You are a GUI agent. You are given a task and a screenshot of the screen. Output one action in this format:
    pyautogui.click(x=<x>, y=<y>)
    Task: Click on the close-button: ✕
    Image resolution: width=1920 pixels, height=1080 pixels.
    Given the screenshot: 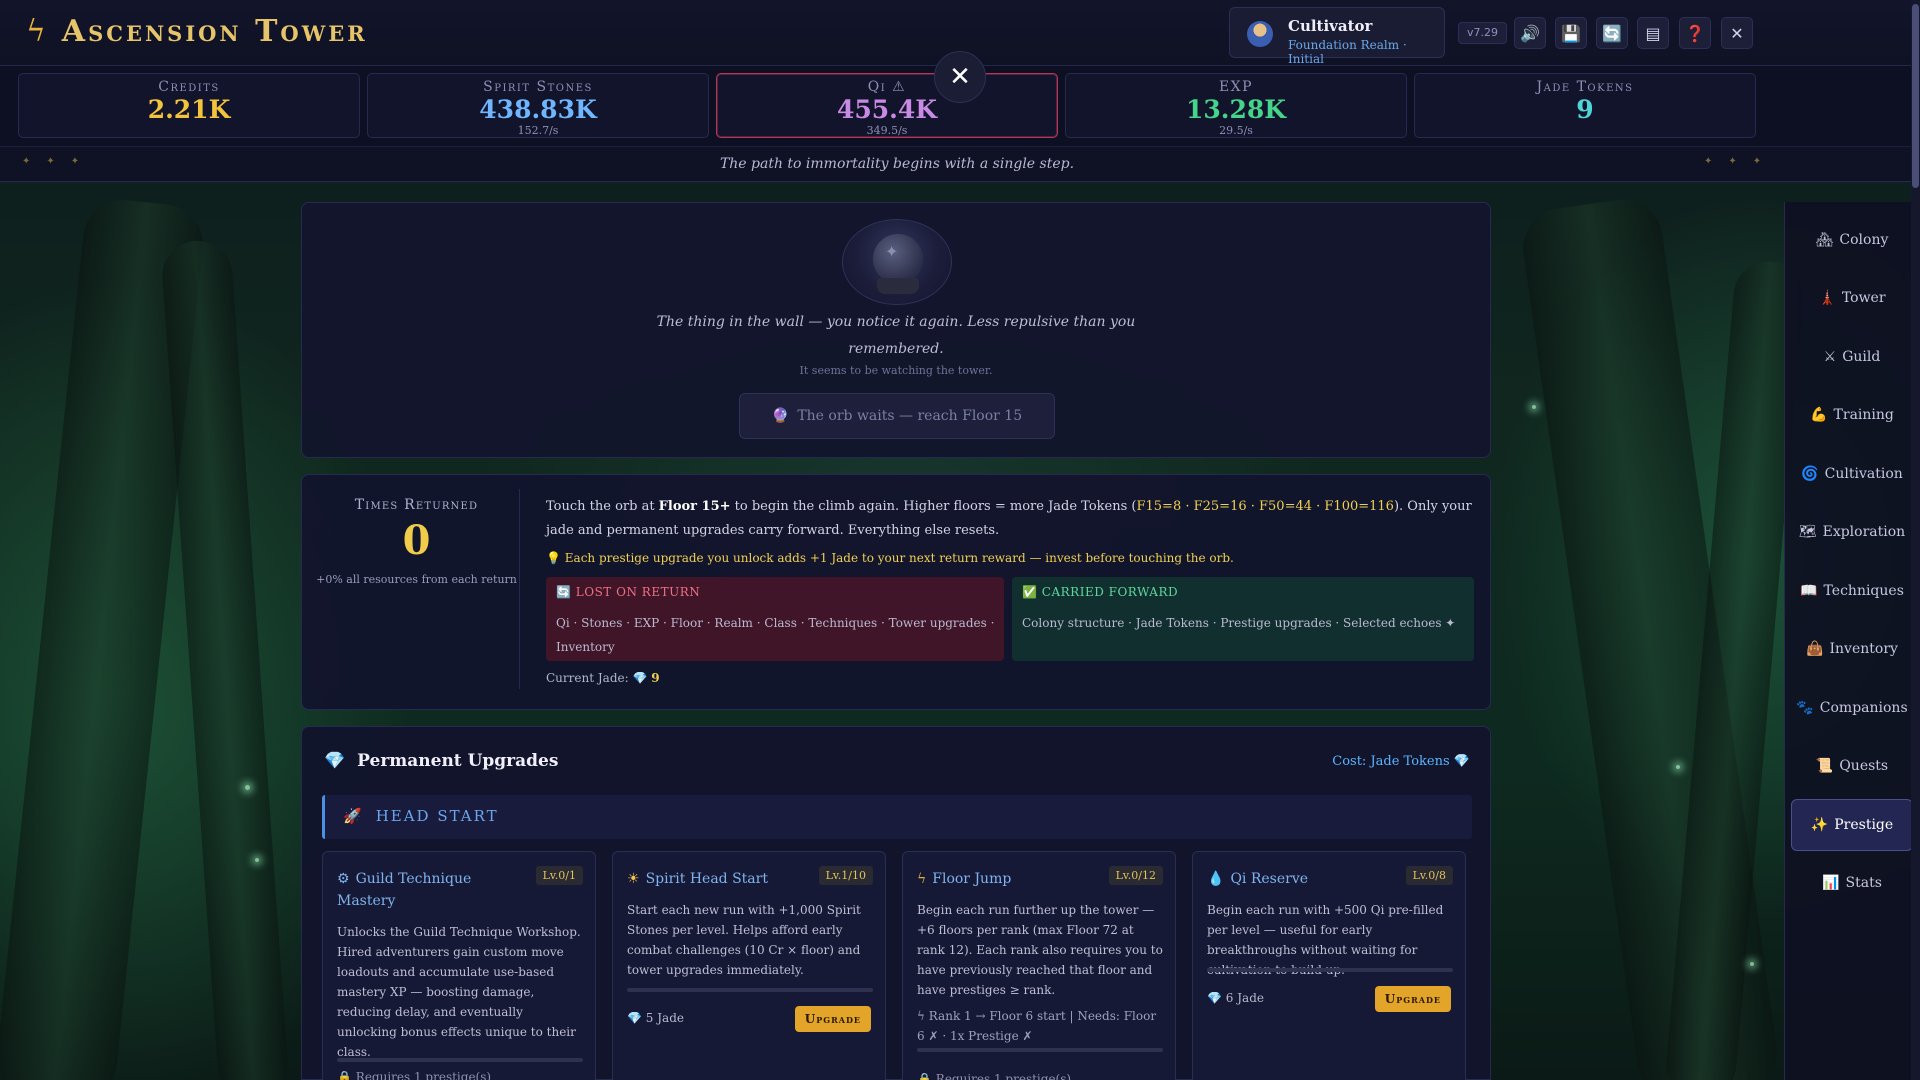 What is the action you would take?
    pyautogui.click(x=1737, y=33)
    